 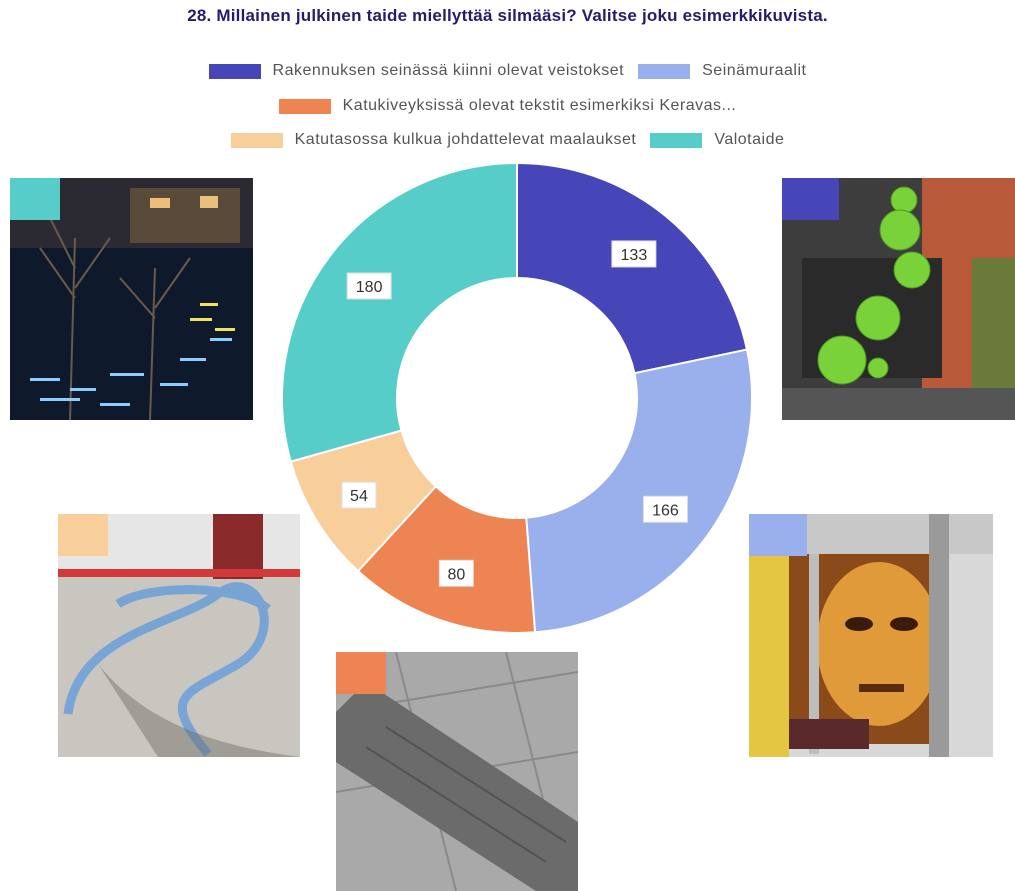 I want to click on data-label-text: 133, so click(x=634, y=255).